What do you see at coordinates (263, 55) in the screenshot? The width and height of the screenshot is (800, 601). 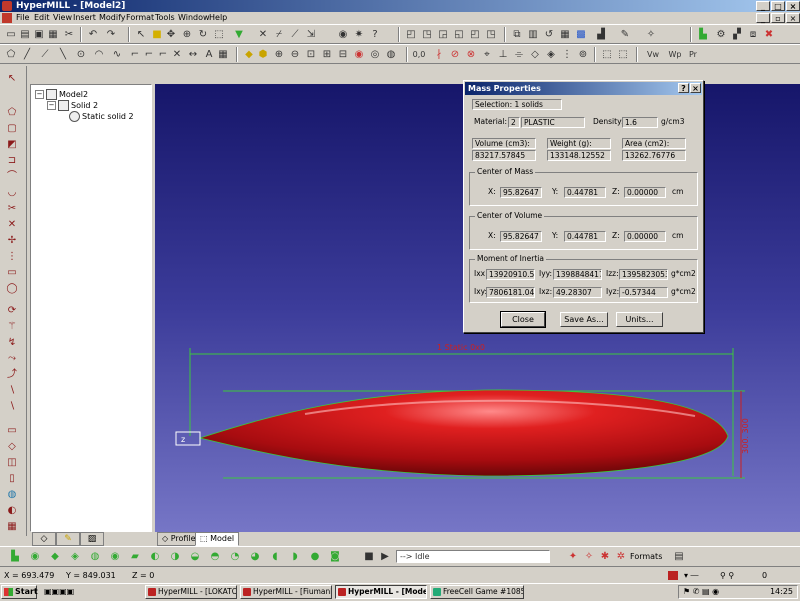 I see `revolve-icon: ⬢` at bounding box center [263, 55].